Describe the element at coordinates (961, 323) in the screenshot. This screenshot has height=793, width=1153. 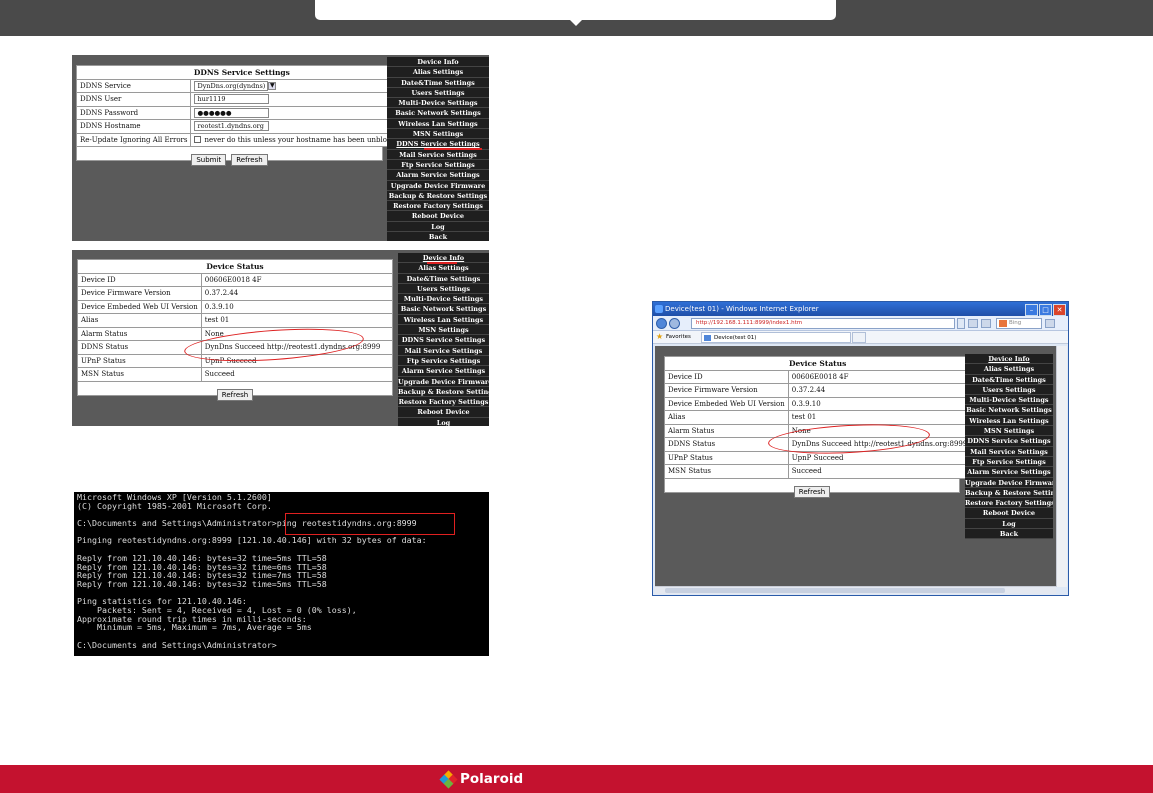
I see `address-dropdown` at that location.